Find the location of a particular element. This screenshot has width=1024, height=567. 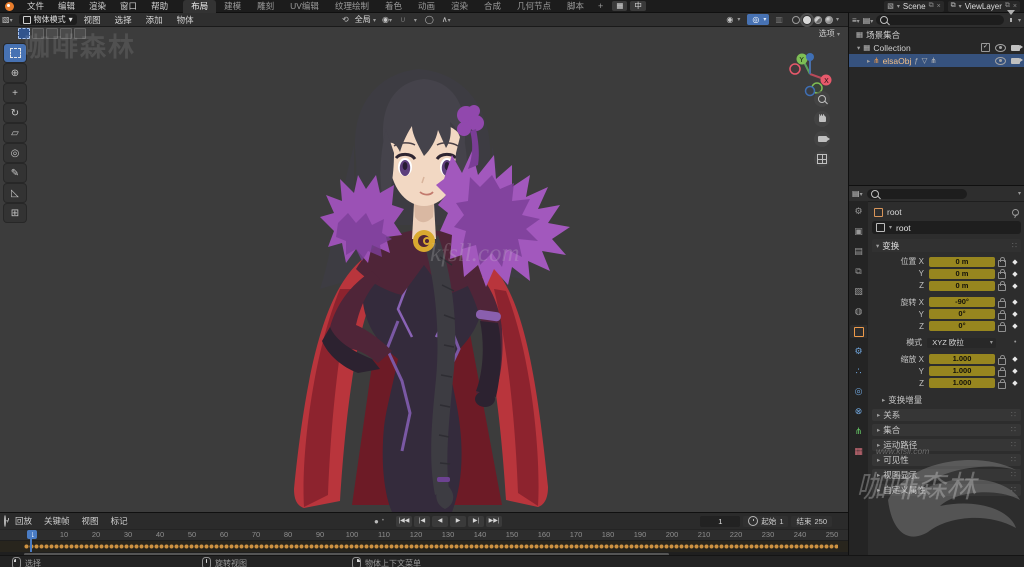

properties-tab is located at coordinates (858, 331).